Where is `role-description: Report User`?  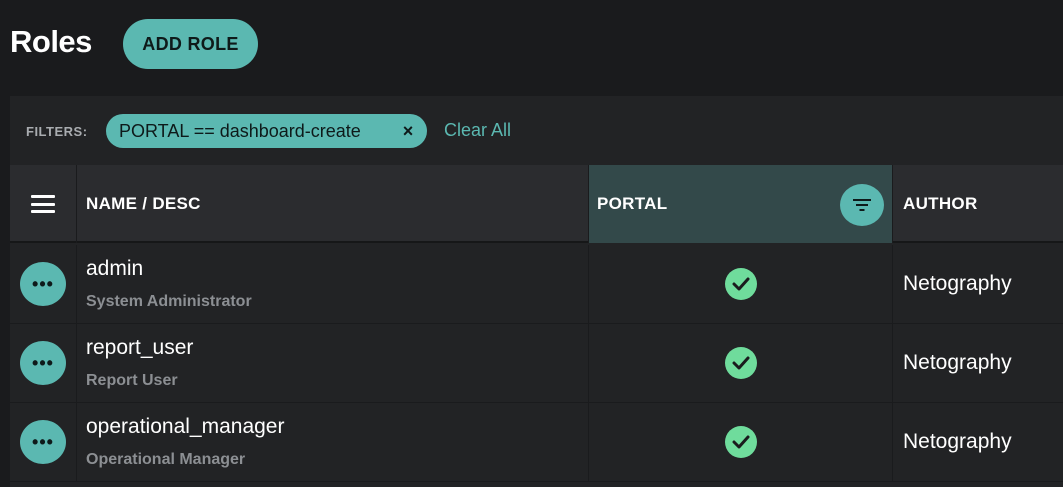 role-description: Report User is located at coordinates (132, 380).